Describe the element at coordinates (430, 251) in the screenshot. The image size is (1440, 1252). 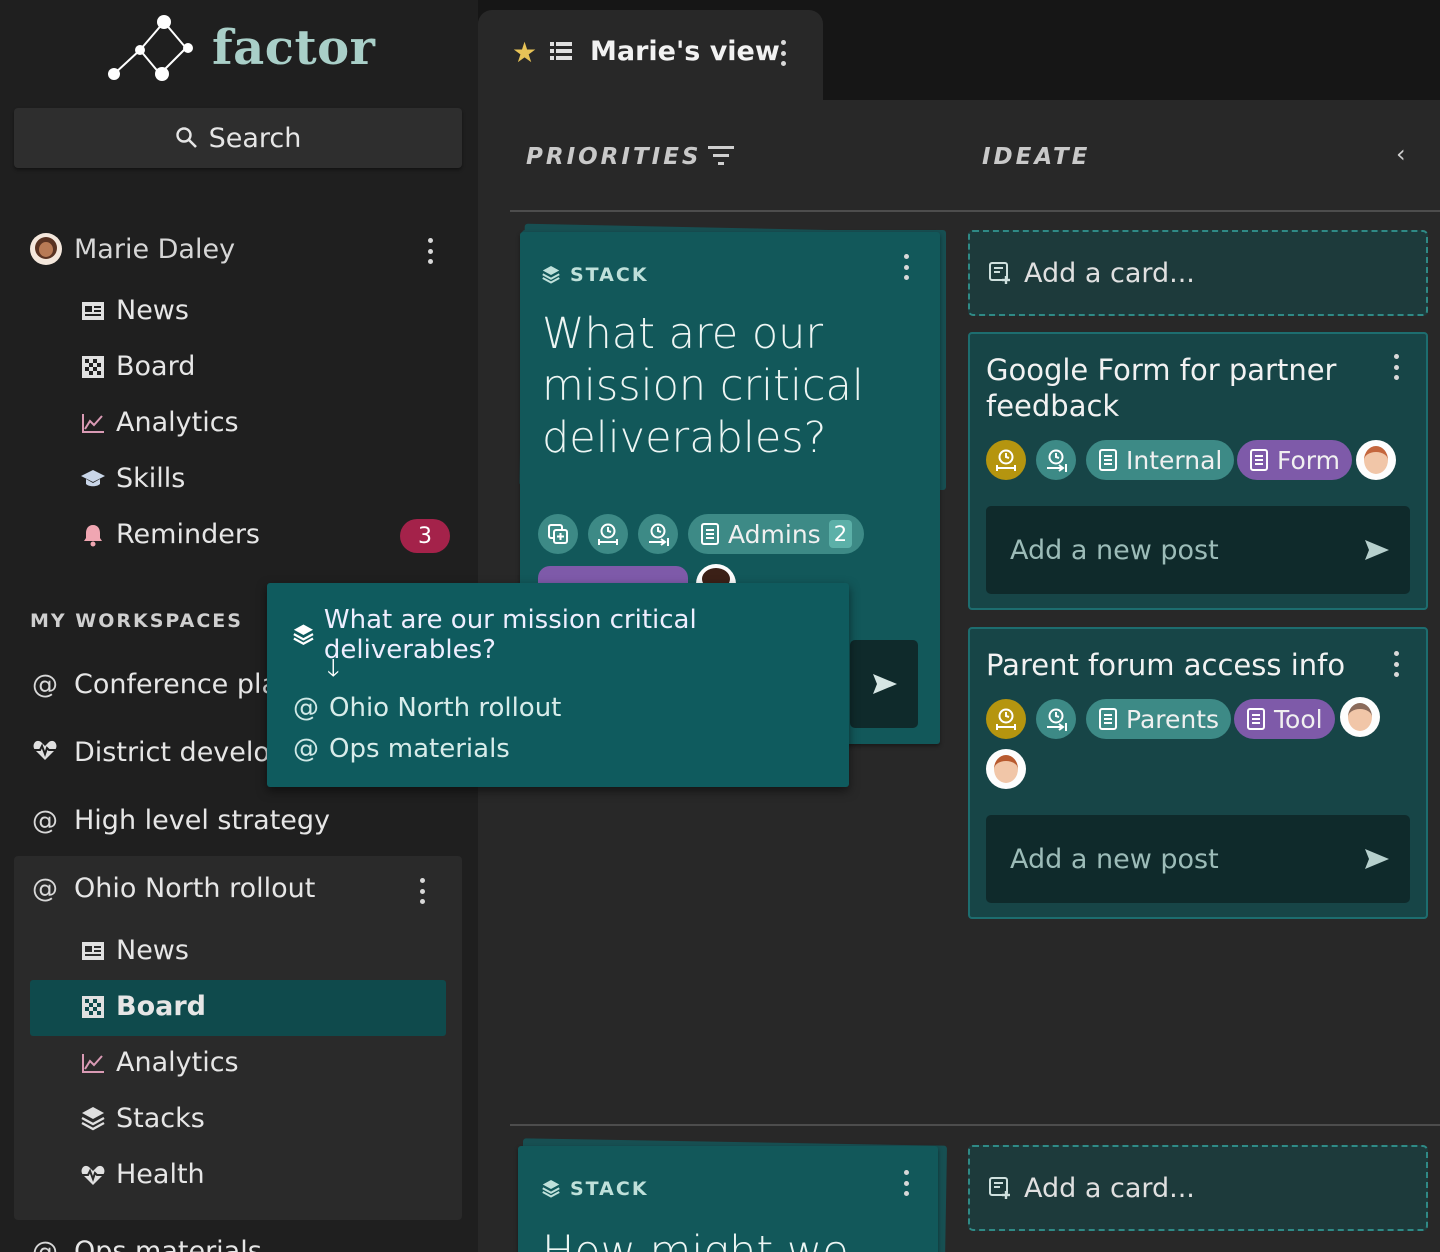
I see `user-menu-icon` at that location.